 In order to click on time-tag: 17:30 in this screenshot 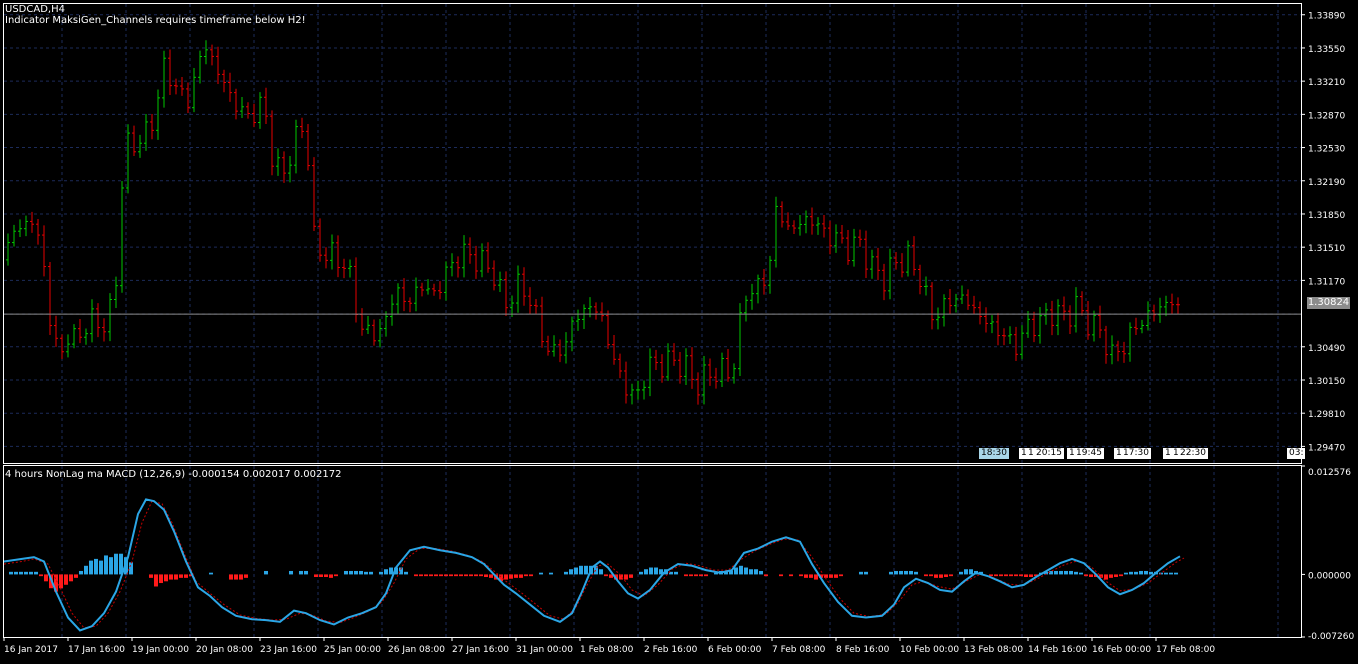, I will do `click(1136, 453)`.